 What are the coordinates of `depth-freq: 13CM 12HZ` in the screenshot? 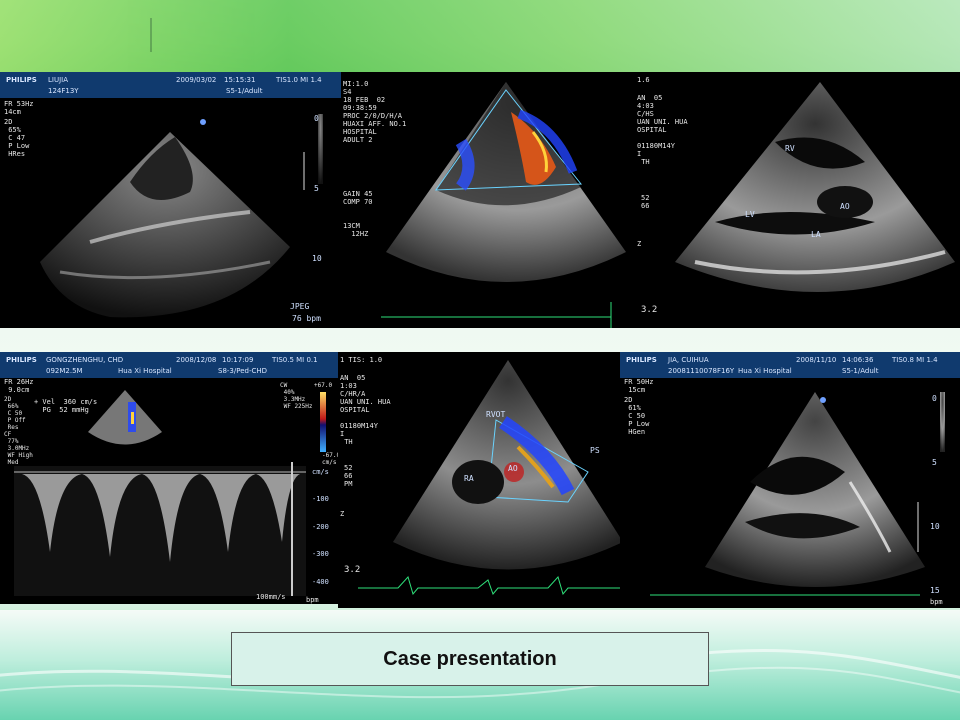 It's located at (356, 230).